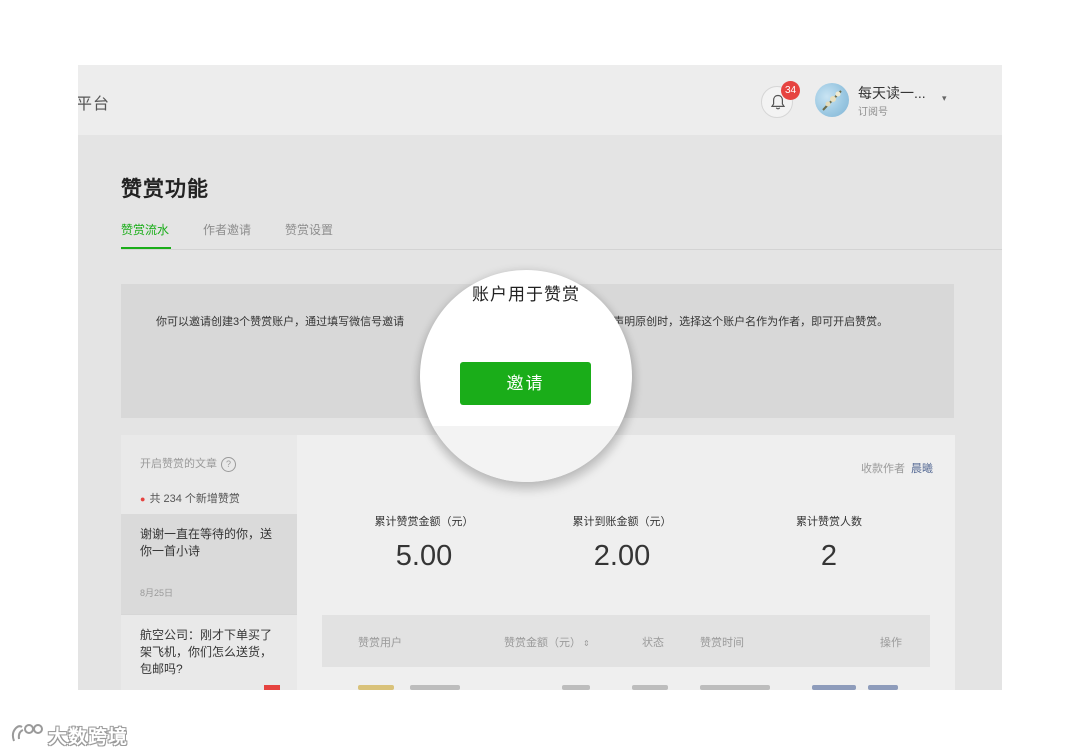  Describe the element at coordinates (722, 643) in the screenshot. I see `column-time: 赞赏时间` at that location.